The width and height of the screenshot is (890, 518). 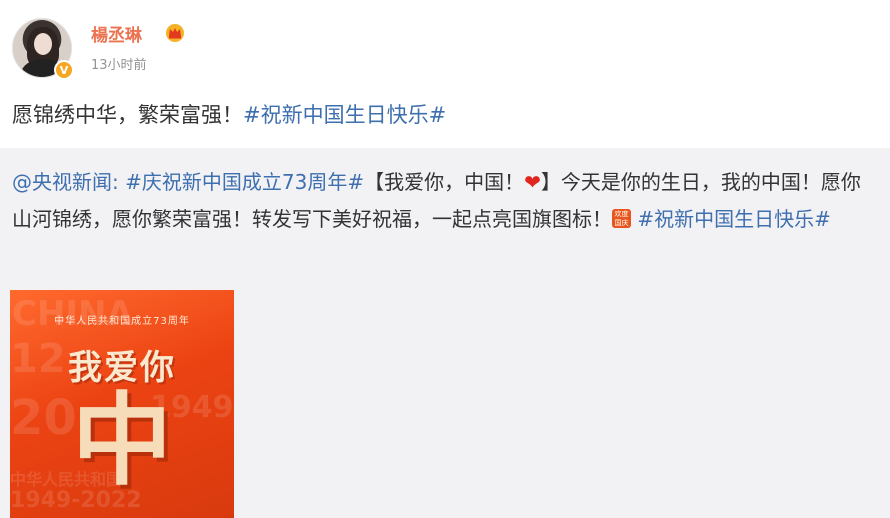 I want to click on repost-topic-link-1: #庆祝新中国成立73周年#, so click(x=244, y=182).